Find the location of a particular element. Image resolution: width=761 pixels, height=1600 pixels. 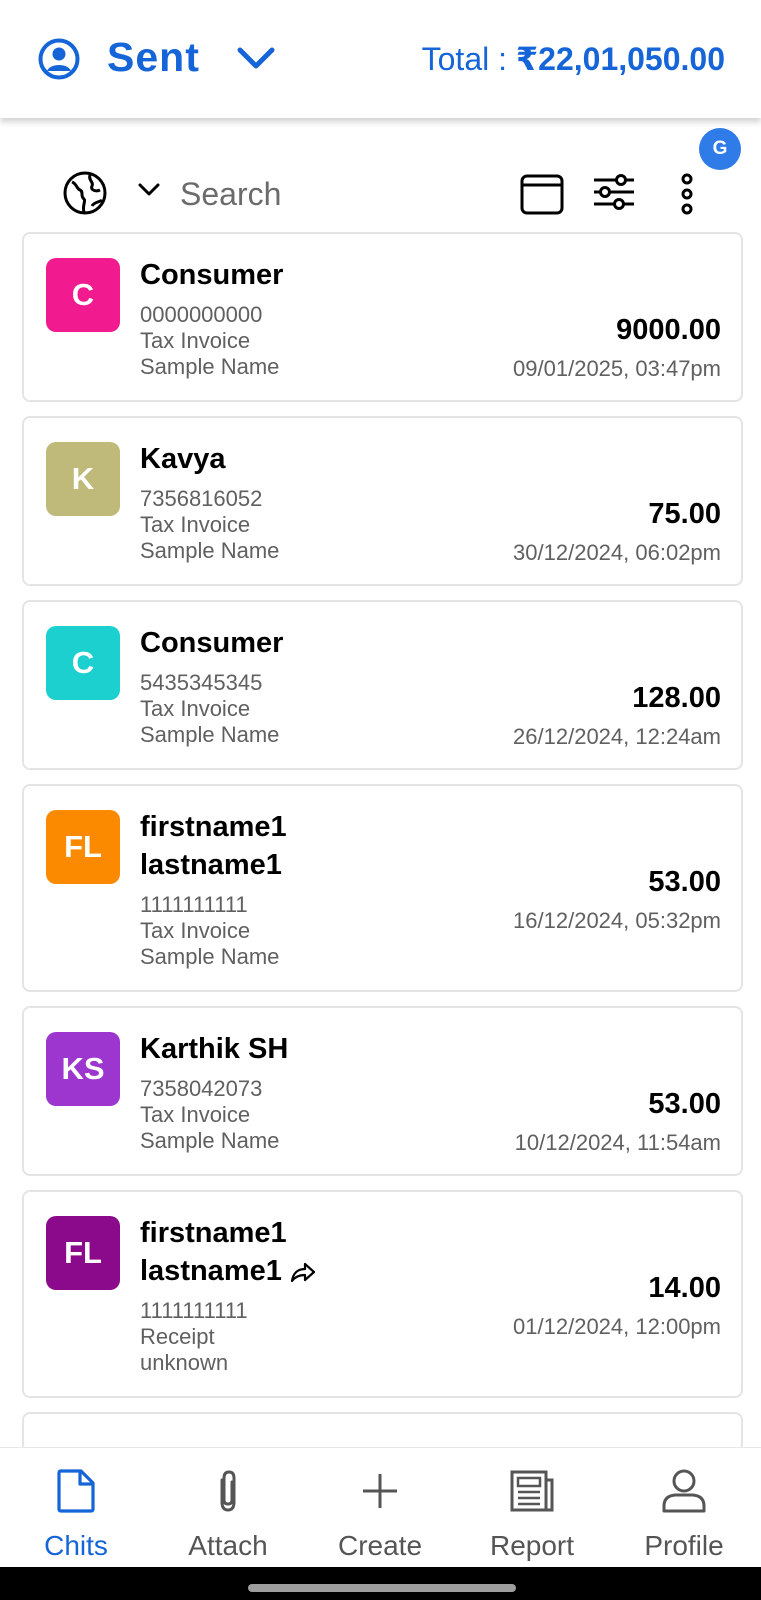

invoice-datetime: 10/12/2024, 11:54am is located at coordinates (617, 1142).